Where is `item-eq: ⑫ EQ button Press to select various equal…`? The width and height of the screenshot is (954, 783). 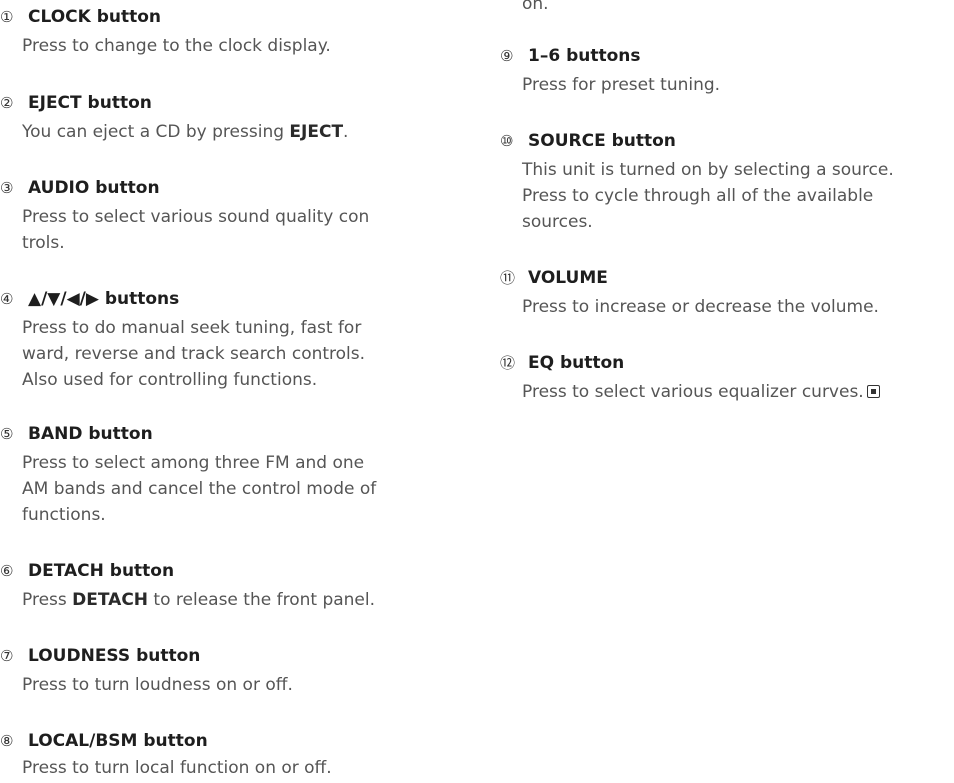
item-eq: ⑫ EQ button Press to select various equal… is located at coordinates (690, 378).